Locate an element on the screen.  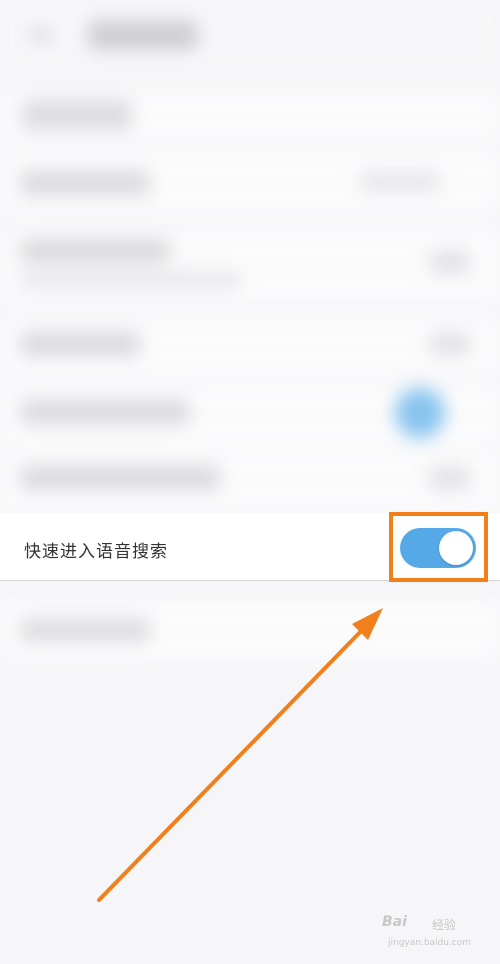
watermark-jingyan: 经验 is located at coordinates (444, 925).